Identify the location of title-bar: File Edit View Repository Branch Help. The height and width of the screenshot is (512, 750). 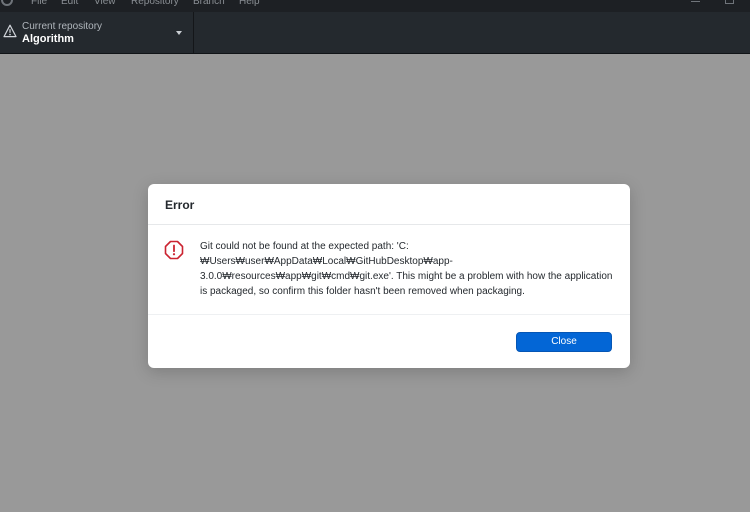
(375, 6).